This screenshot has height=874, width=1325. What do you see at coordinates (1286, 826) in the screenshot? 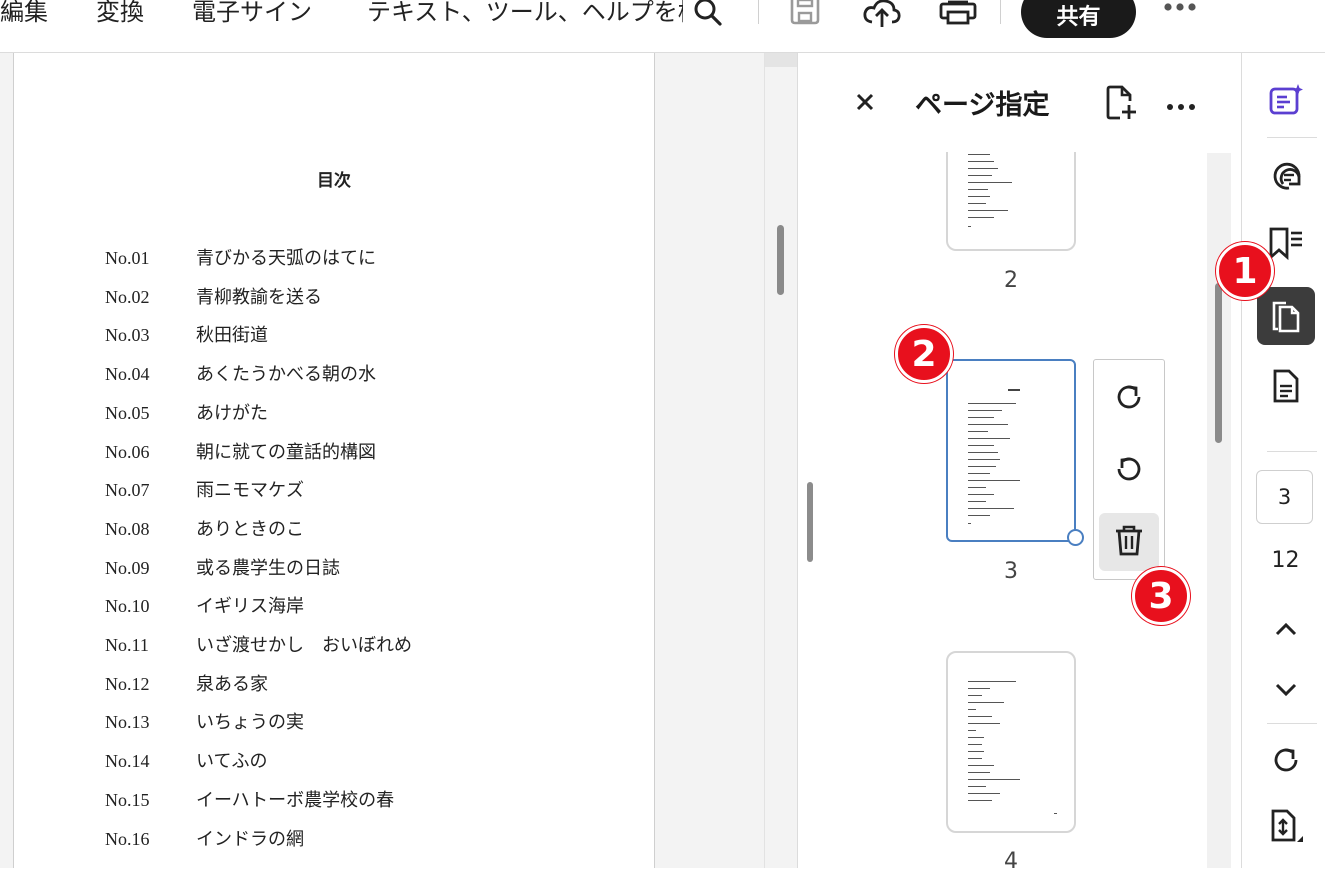
I see `scroll-mode-icon` at bounding box center [1286, 826].